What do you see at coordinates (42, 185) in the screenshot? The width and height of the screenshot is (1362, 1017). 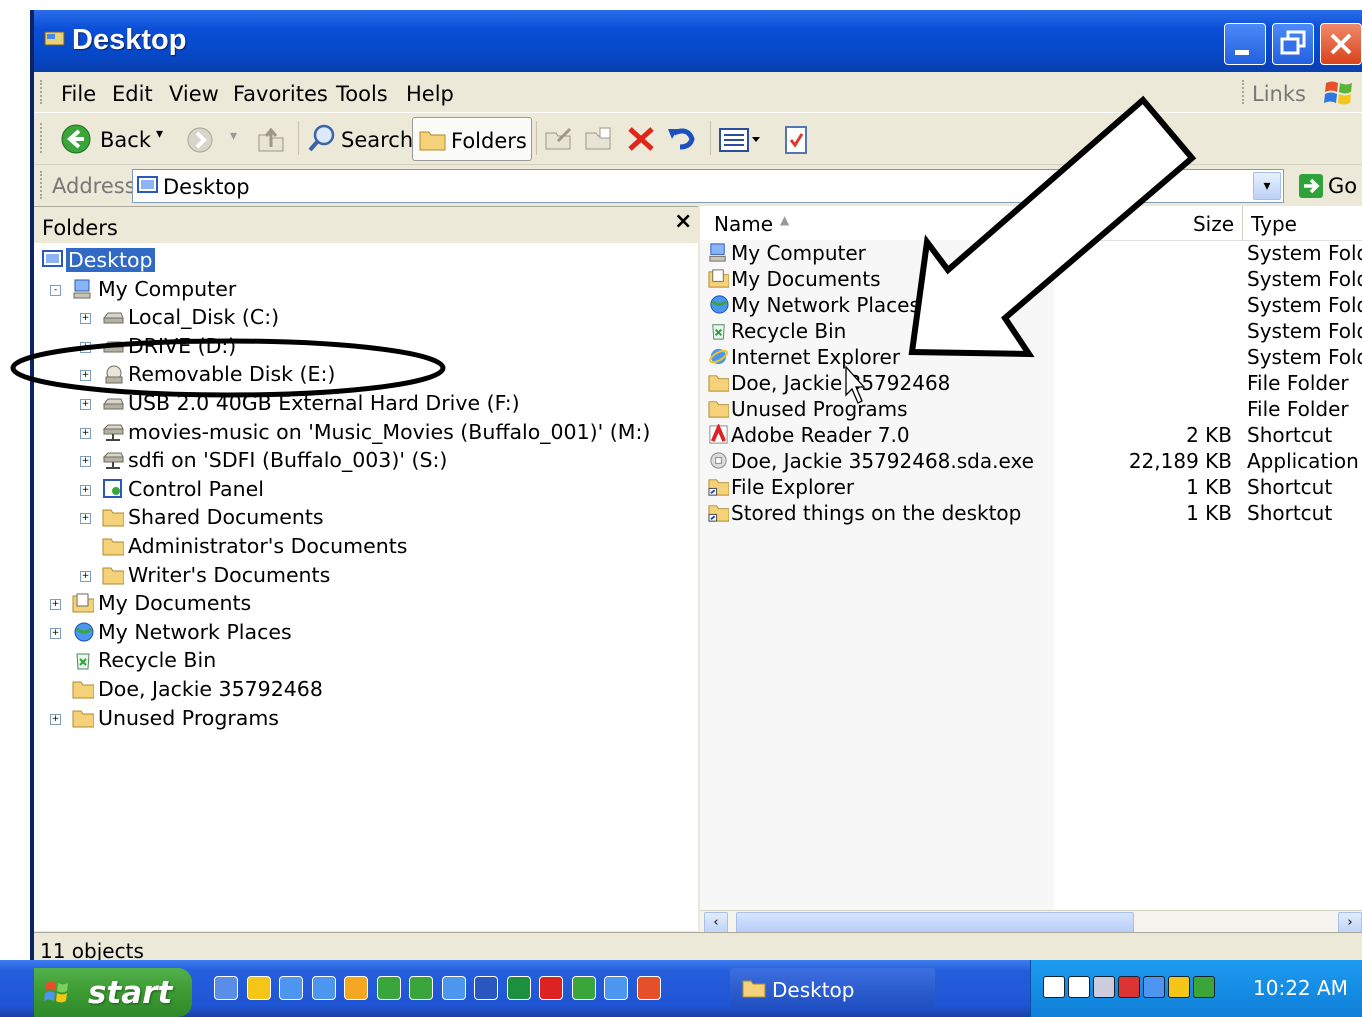 I see `address-grip` at bounding box center [42, 185].